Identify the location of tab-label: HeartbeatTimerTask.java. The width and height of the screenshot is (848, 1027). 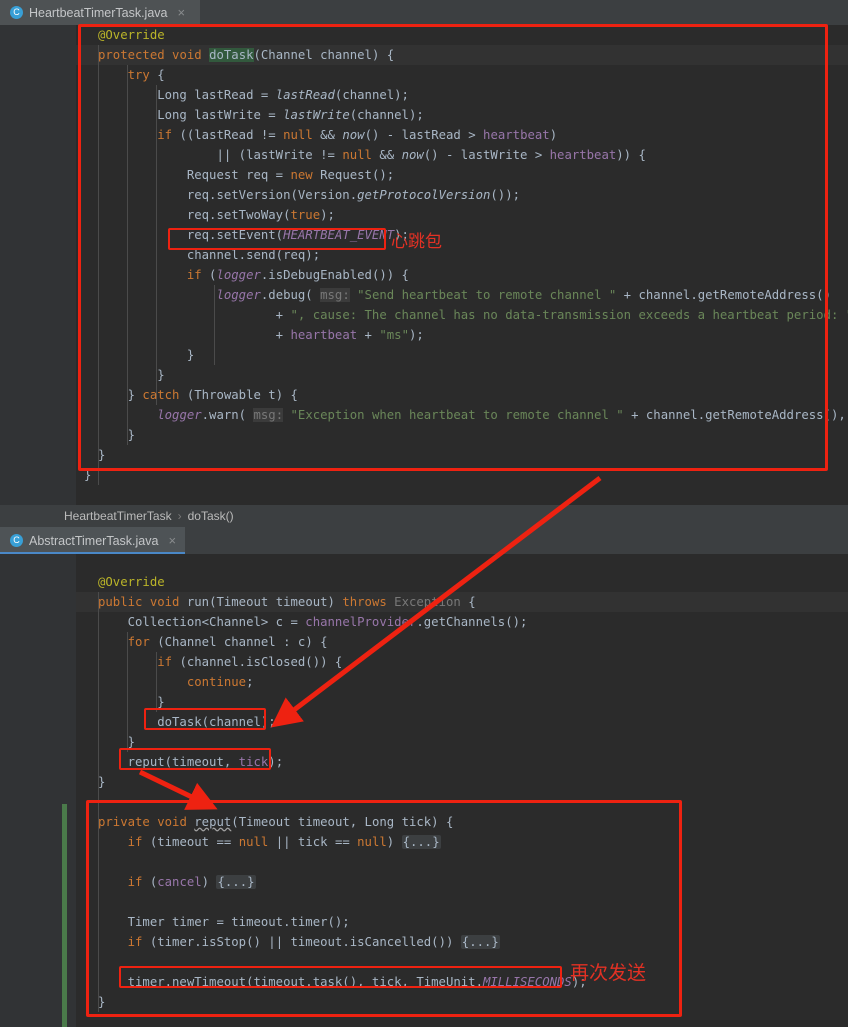
(98, 12).